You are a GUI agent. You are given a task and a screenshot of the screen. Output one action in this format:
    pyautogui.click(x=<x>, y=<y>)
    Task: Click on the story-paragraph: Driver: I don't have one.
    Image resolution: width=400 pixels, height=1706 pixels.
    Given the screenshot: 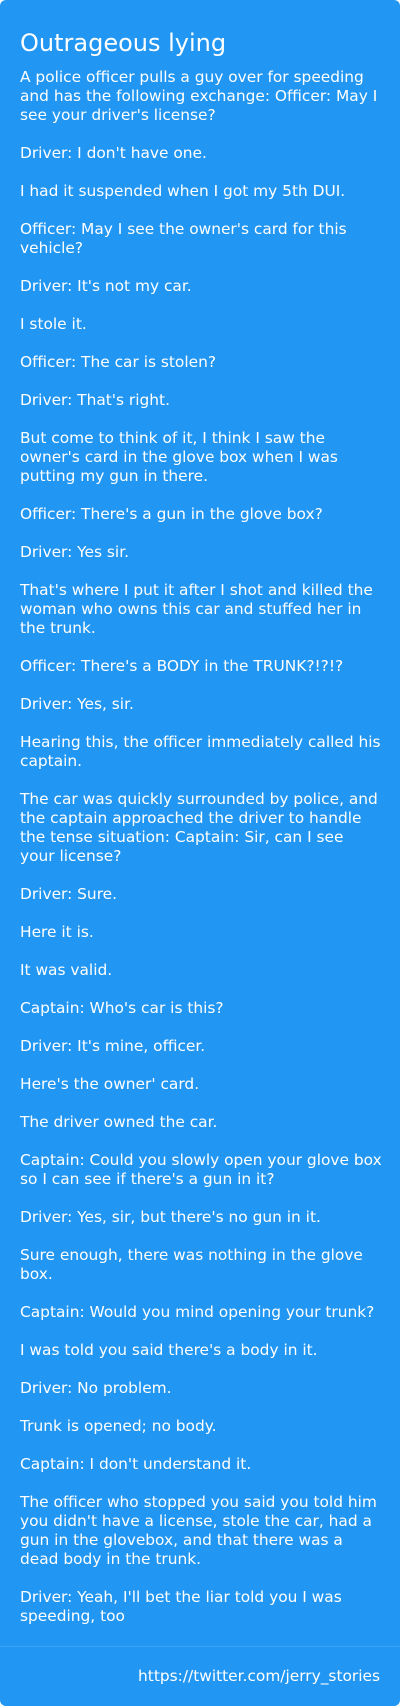 What is the action you would take?
    pyautogui.click(x=113, y=153)
    